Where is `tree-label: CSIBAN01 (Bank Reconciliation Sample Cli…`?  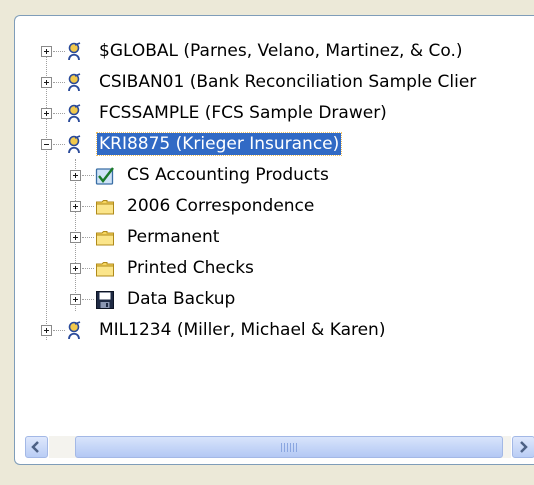 tree-label: CSIBAN01 (Bank Reconciliation Sample Cli… is located at coordinates (287, 82).